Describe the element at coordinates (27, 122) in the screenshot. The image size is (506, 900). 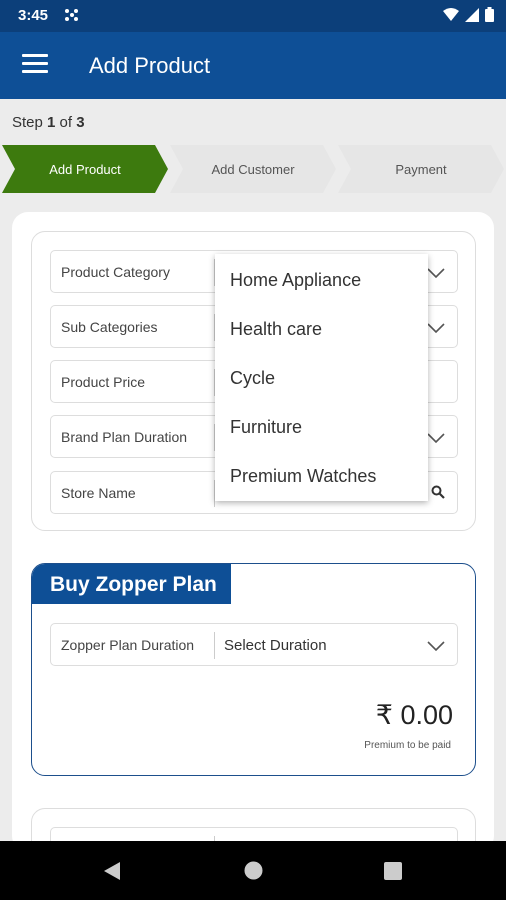
I see `step-prefix: Step` at that location.